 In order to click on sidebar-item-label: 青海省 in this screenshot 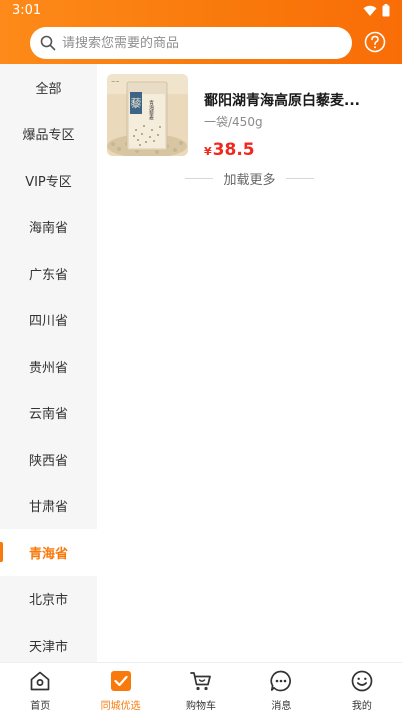, I will do `click(48, 554)`.